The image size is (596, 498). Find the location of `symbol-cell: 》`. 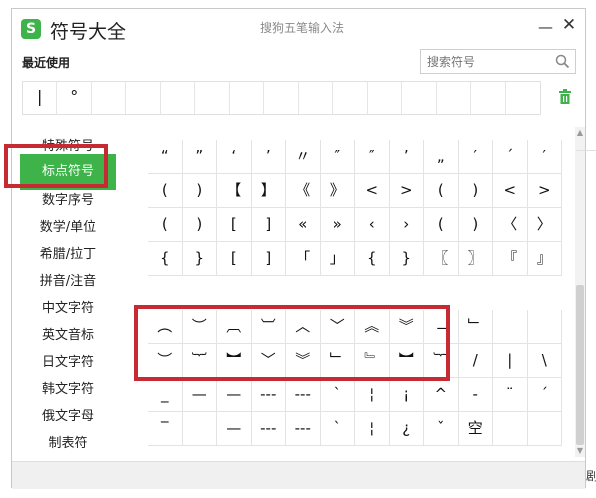

symbol-cell: 》 is located at coordinates (337, 191).